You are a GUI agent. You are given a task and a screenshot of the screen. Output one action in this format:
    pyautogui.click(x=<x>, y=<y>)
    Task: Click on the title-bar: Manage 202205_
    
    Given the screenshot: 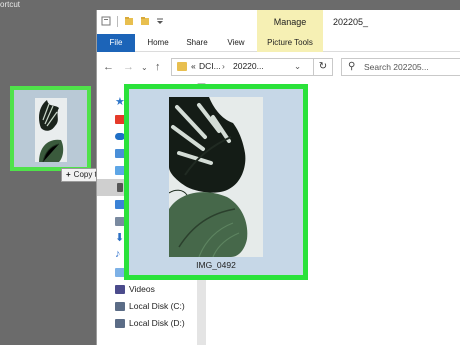 What is the action you would take?
    pyautogui.click(x=278, y=22)
    